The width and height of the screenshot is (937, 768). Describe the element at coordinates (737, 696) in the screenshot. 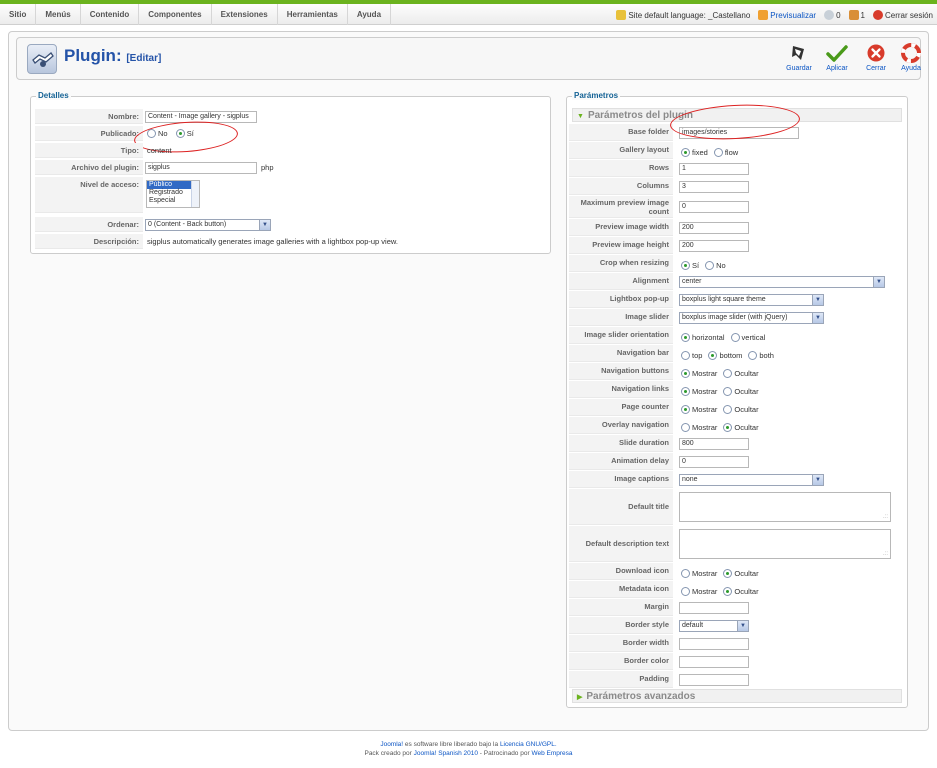

I see `advanced-params-header: ▶ Parámetros avanzados` at that location.